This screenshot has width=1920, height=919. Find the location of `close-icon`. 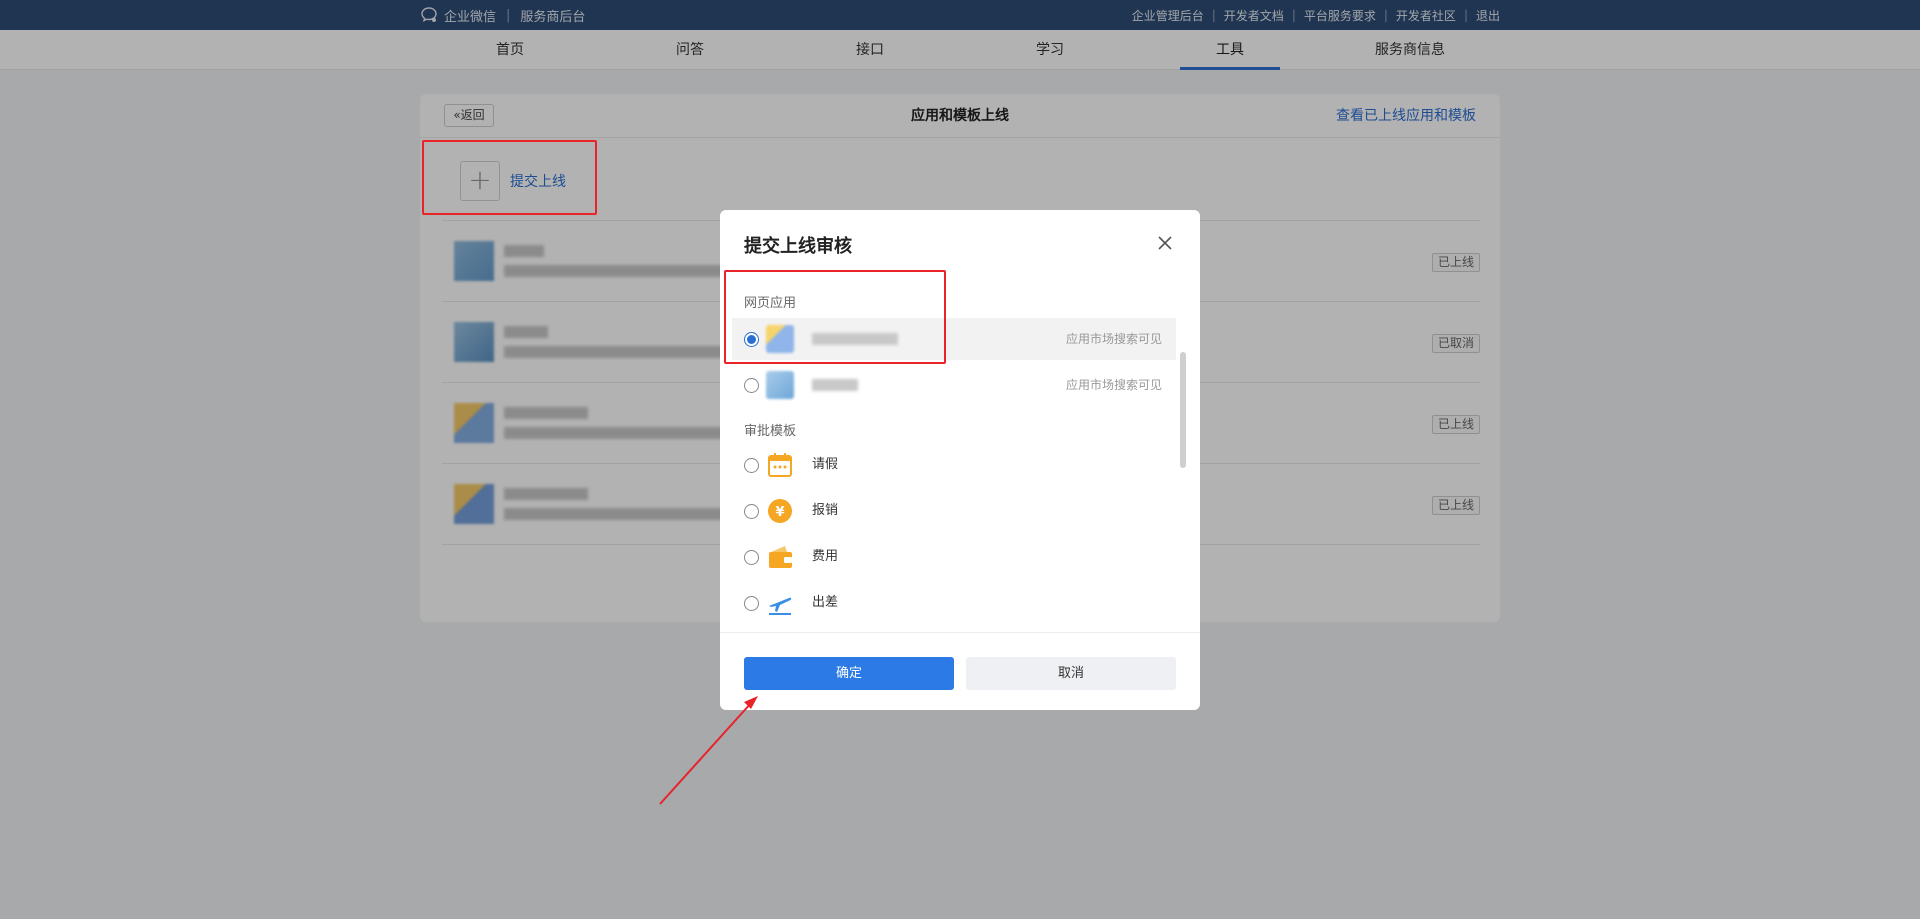

close-icon is located at coordinates (1165, 243).